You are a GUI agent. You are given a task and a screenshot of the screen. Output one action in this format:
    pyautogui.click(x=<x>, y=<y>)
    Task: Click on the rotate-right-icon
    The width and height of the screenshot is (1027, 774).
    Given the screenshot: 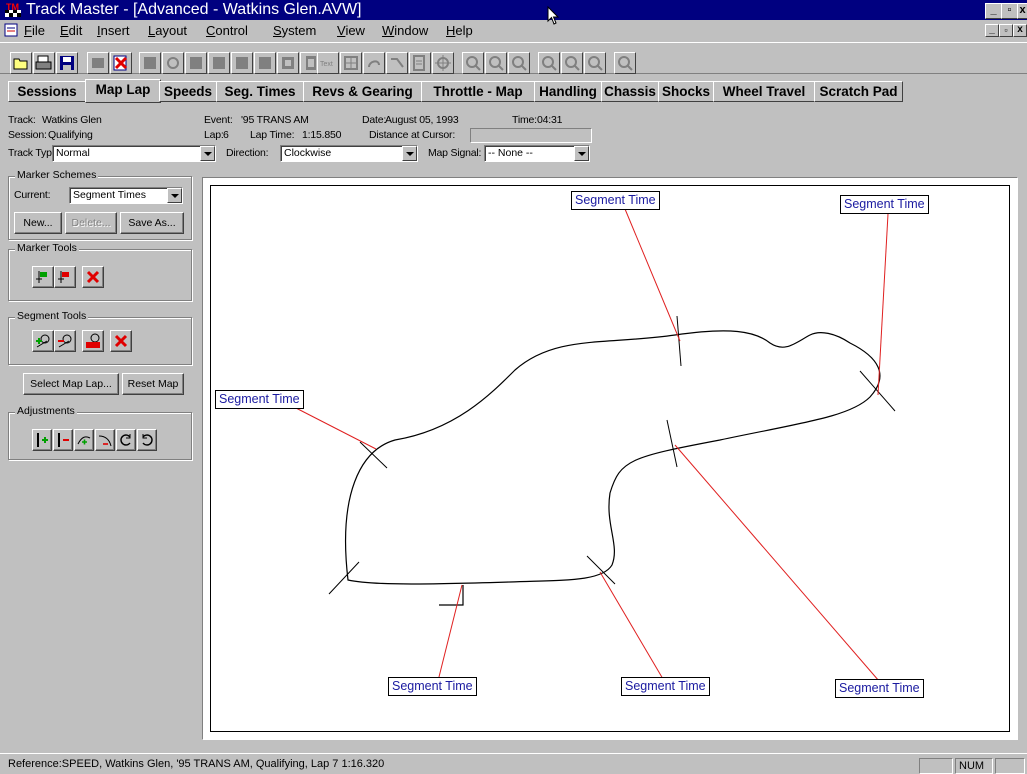 What is the action you would take?
    pyautogui.click(x=147, y=440)
    